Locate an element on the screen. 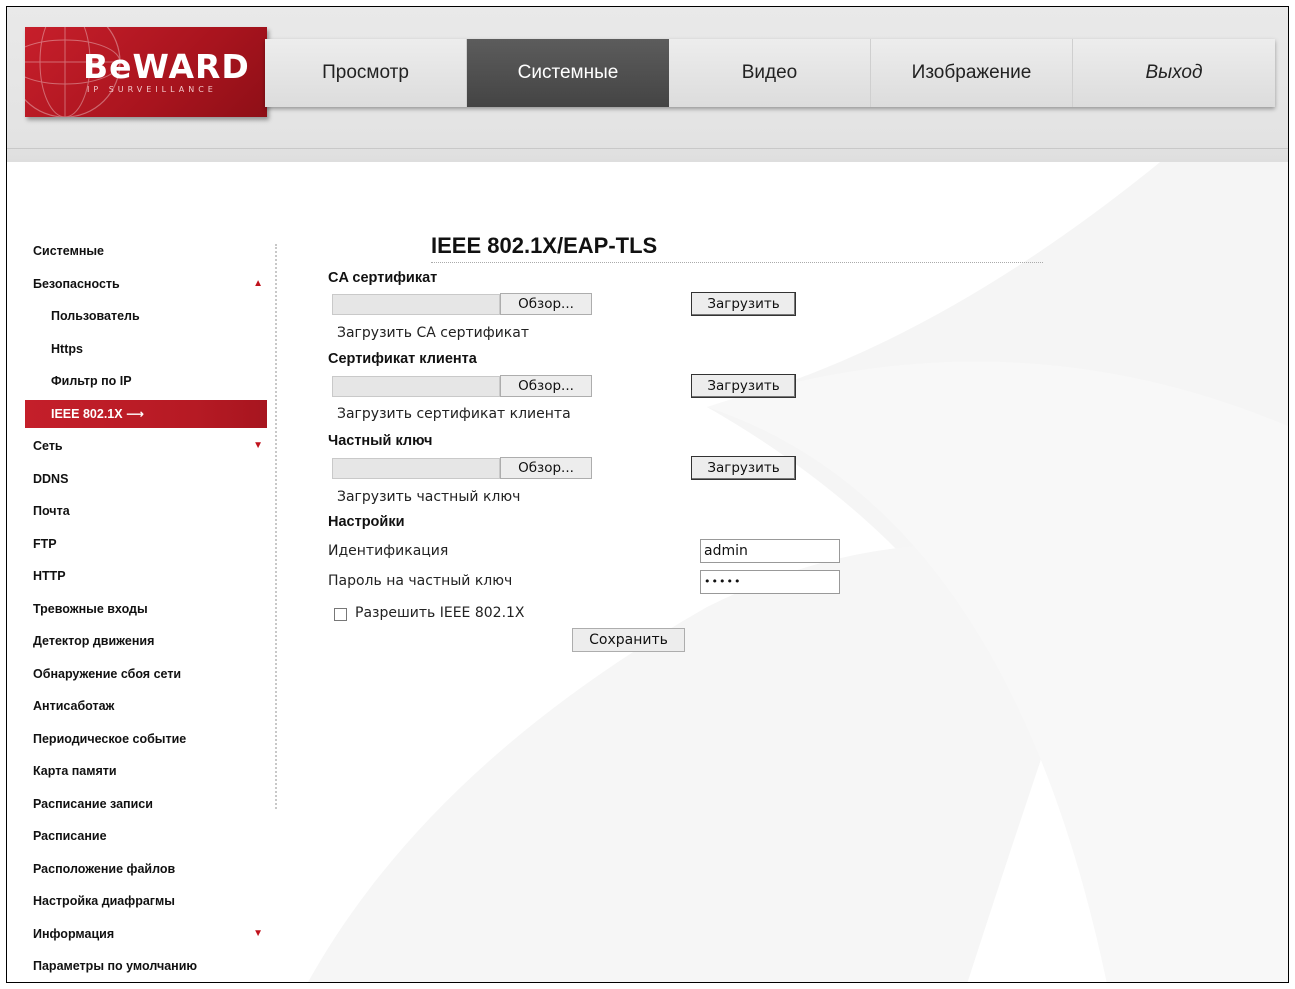 This screenshot has height=989, width=1295. sidebar-item-file-location: Расположение файлов is located at coordinates (146, 869).